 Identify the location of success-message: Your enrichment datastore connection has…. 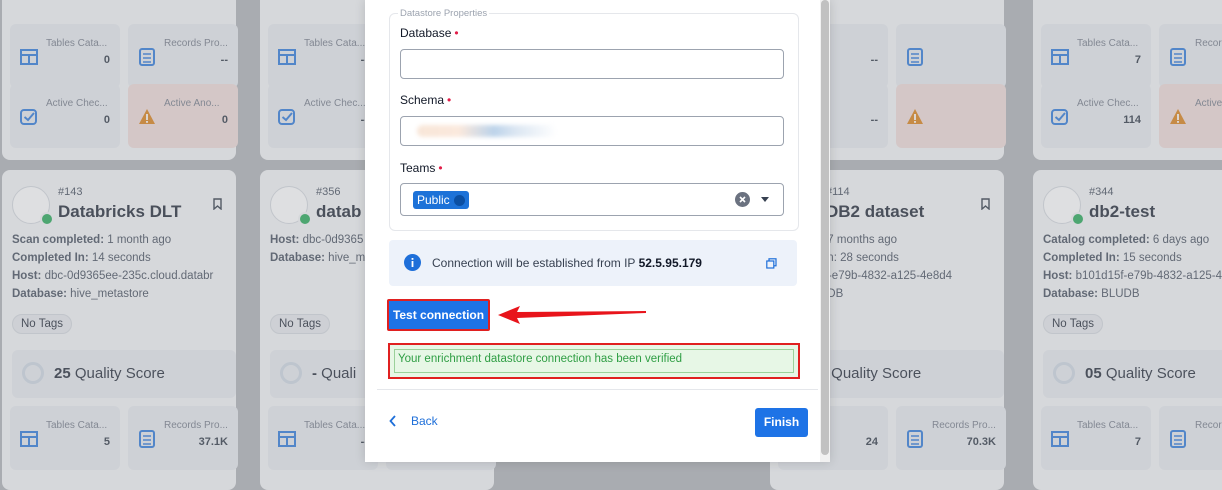
(540, 359).